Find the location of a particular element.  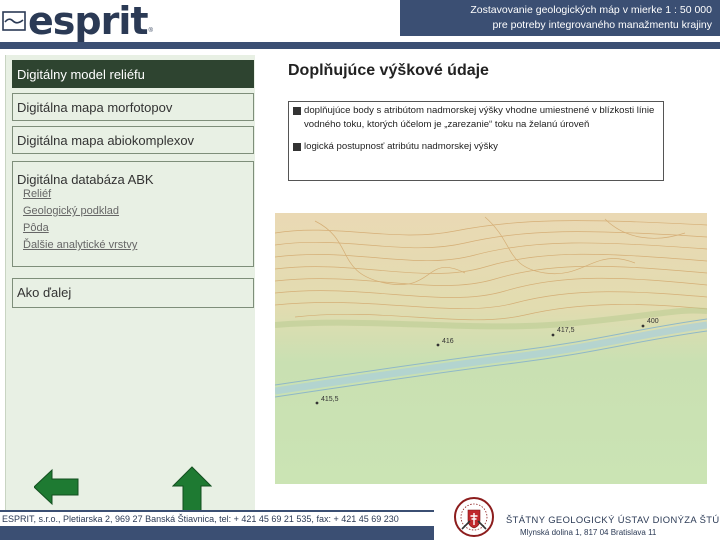

nav-item-label: Ako ďalej is located at coordinates (44, 292).